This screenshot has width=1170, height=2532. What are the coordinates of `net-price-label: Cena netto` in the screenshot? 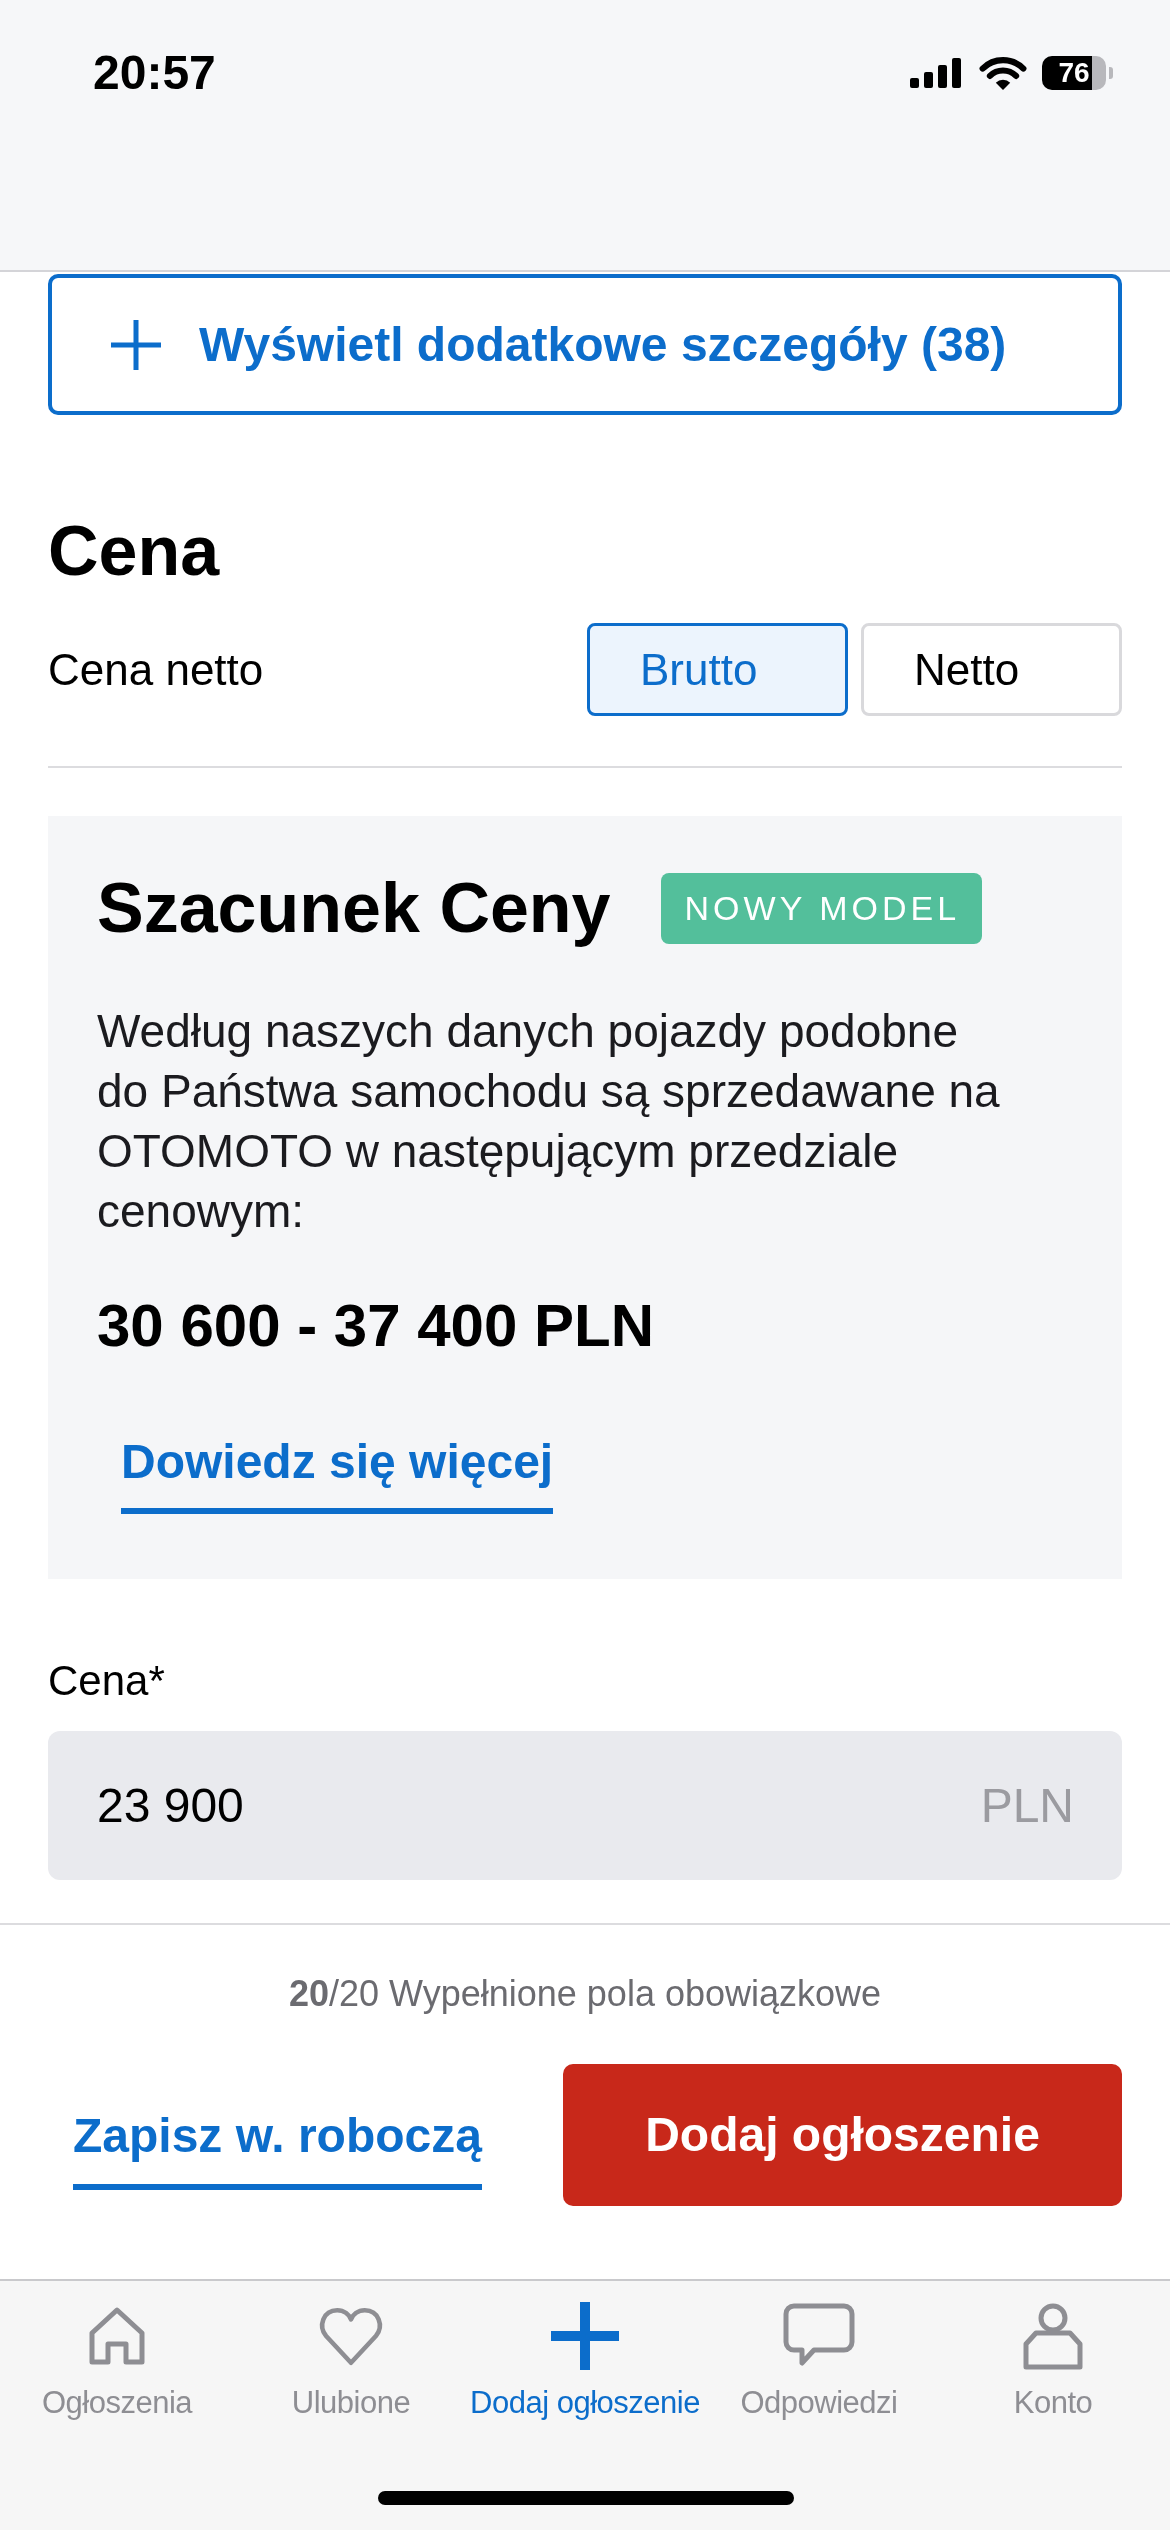 It's located at (156, 669).